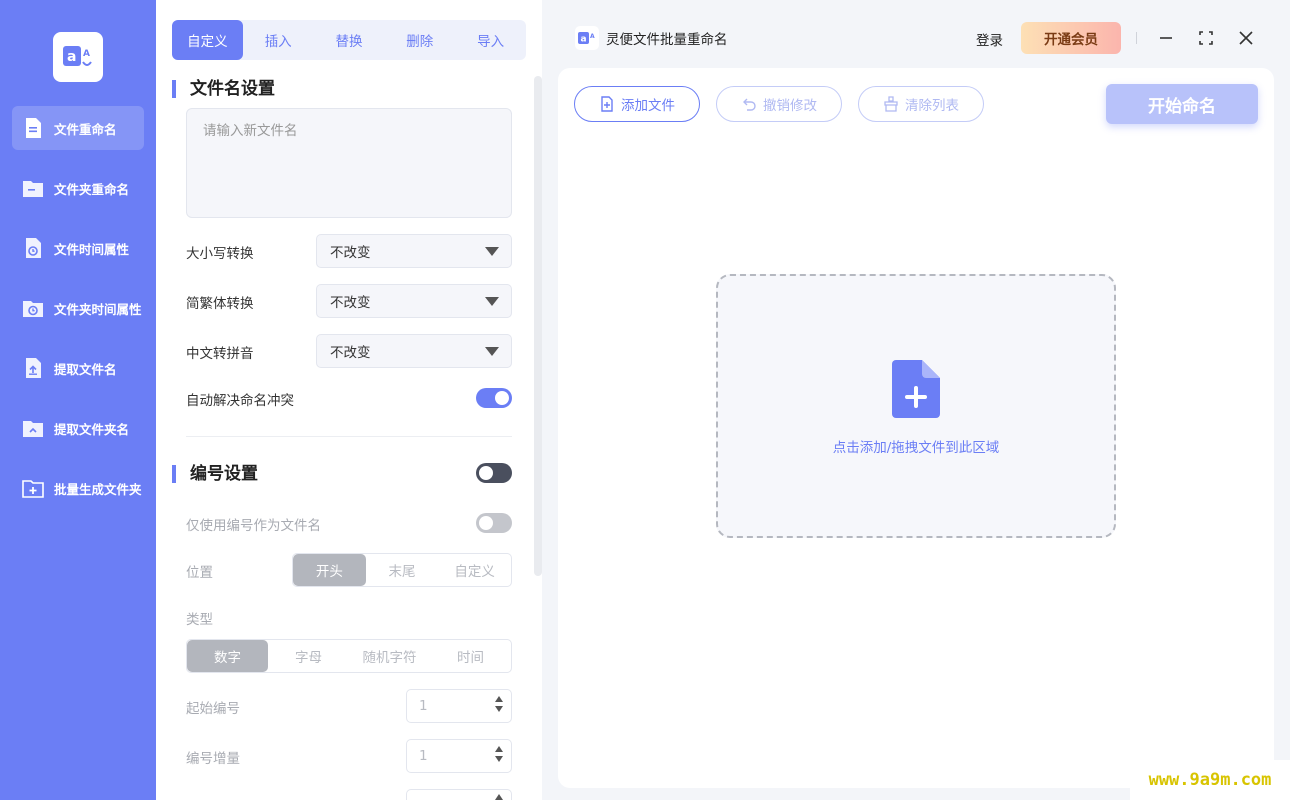  I want to click on position-label: 位置, so click(199, 573).